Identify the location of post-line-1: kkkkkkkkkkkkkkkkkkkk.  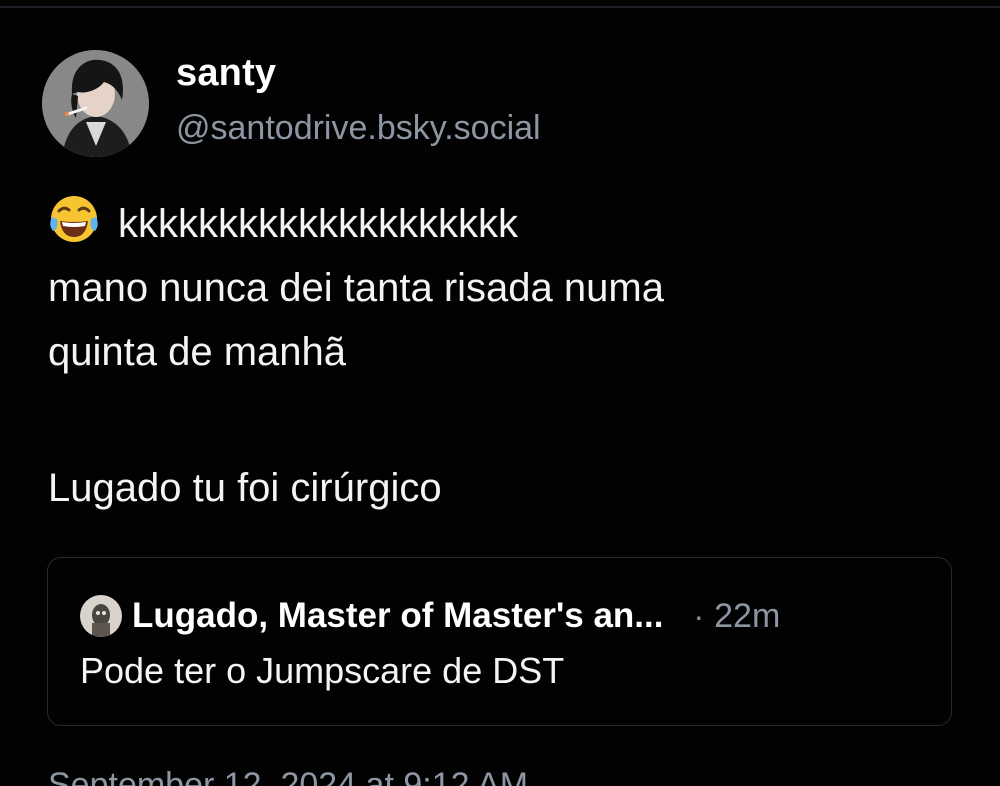
(498, 224).